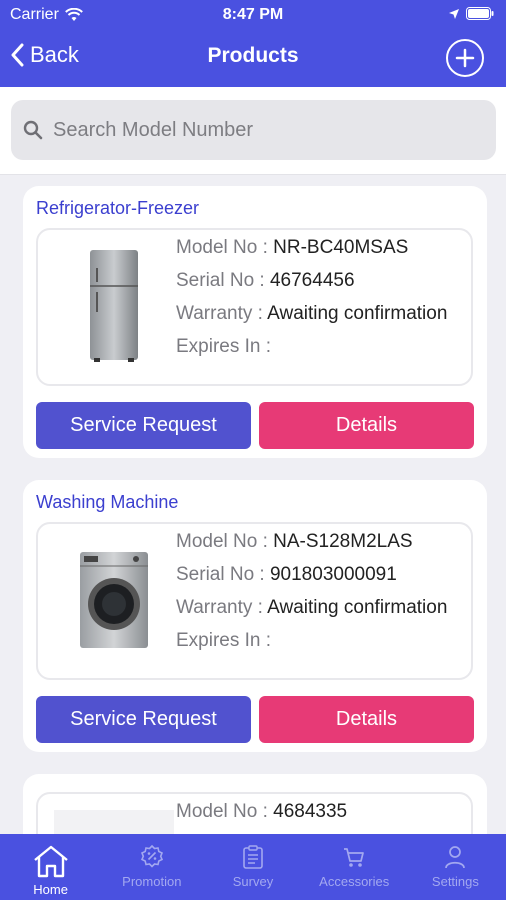  I want to click on tab-home: Home, so click(50, 867).